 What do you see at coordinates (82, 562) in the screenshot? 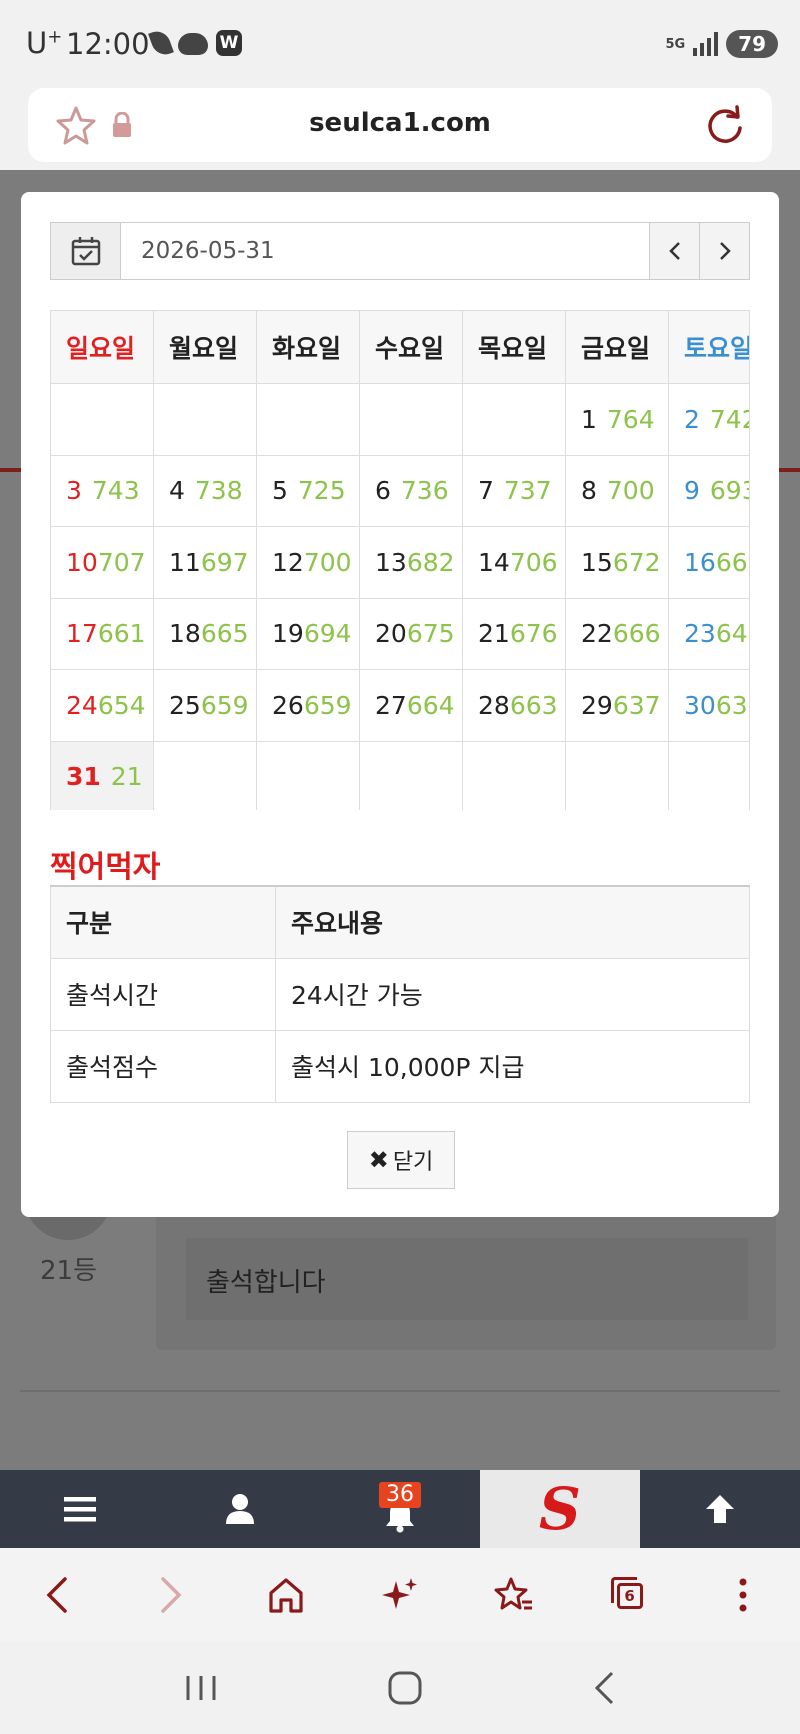
I see `day-number: 10` at bounding box center [82, 562].